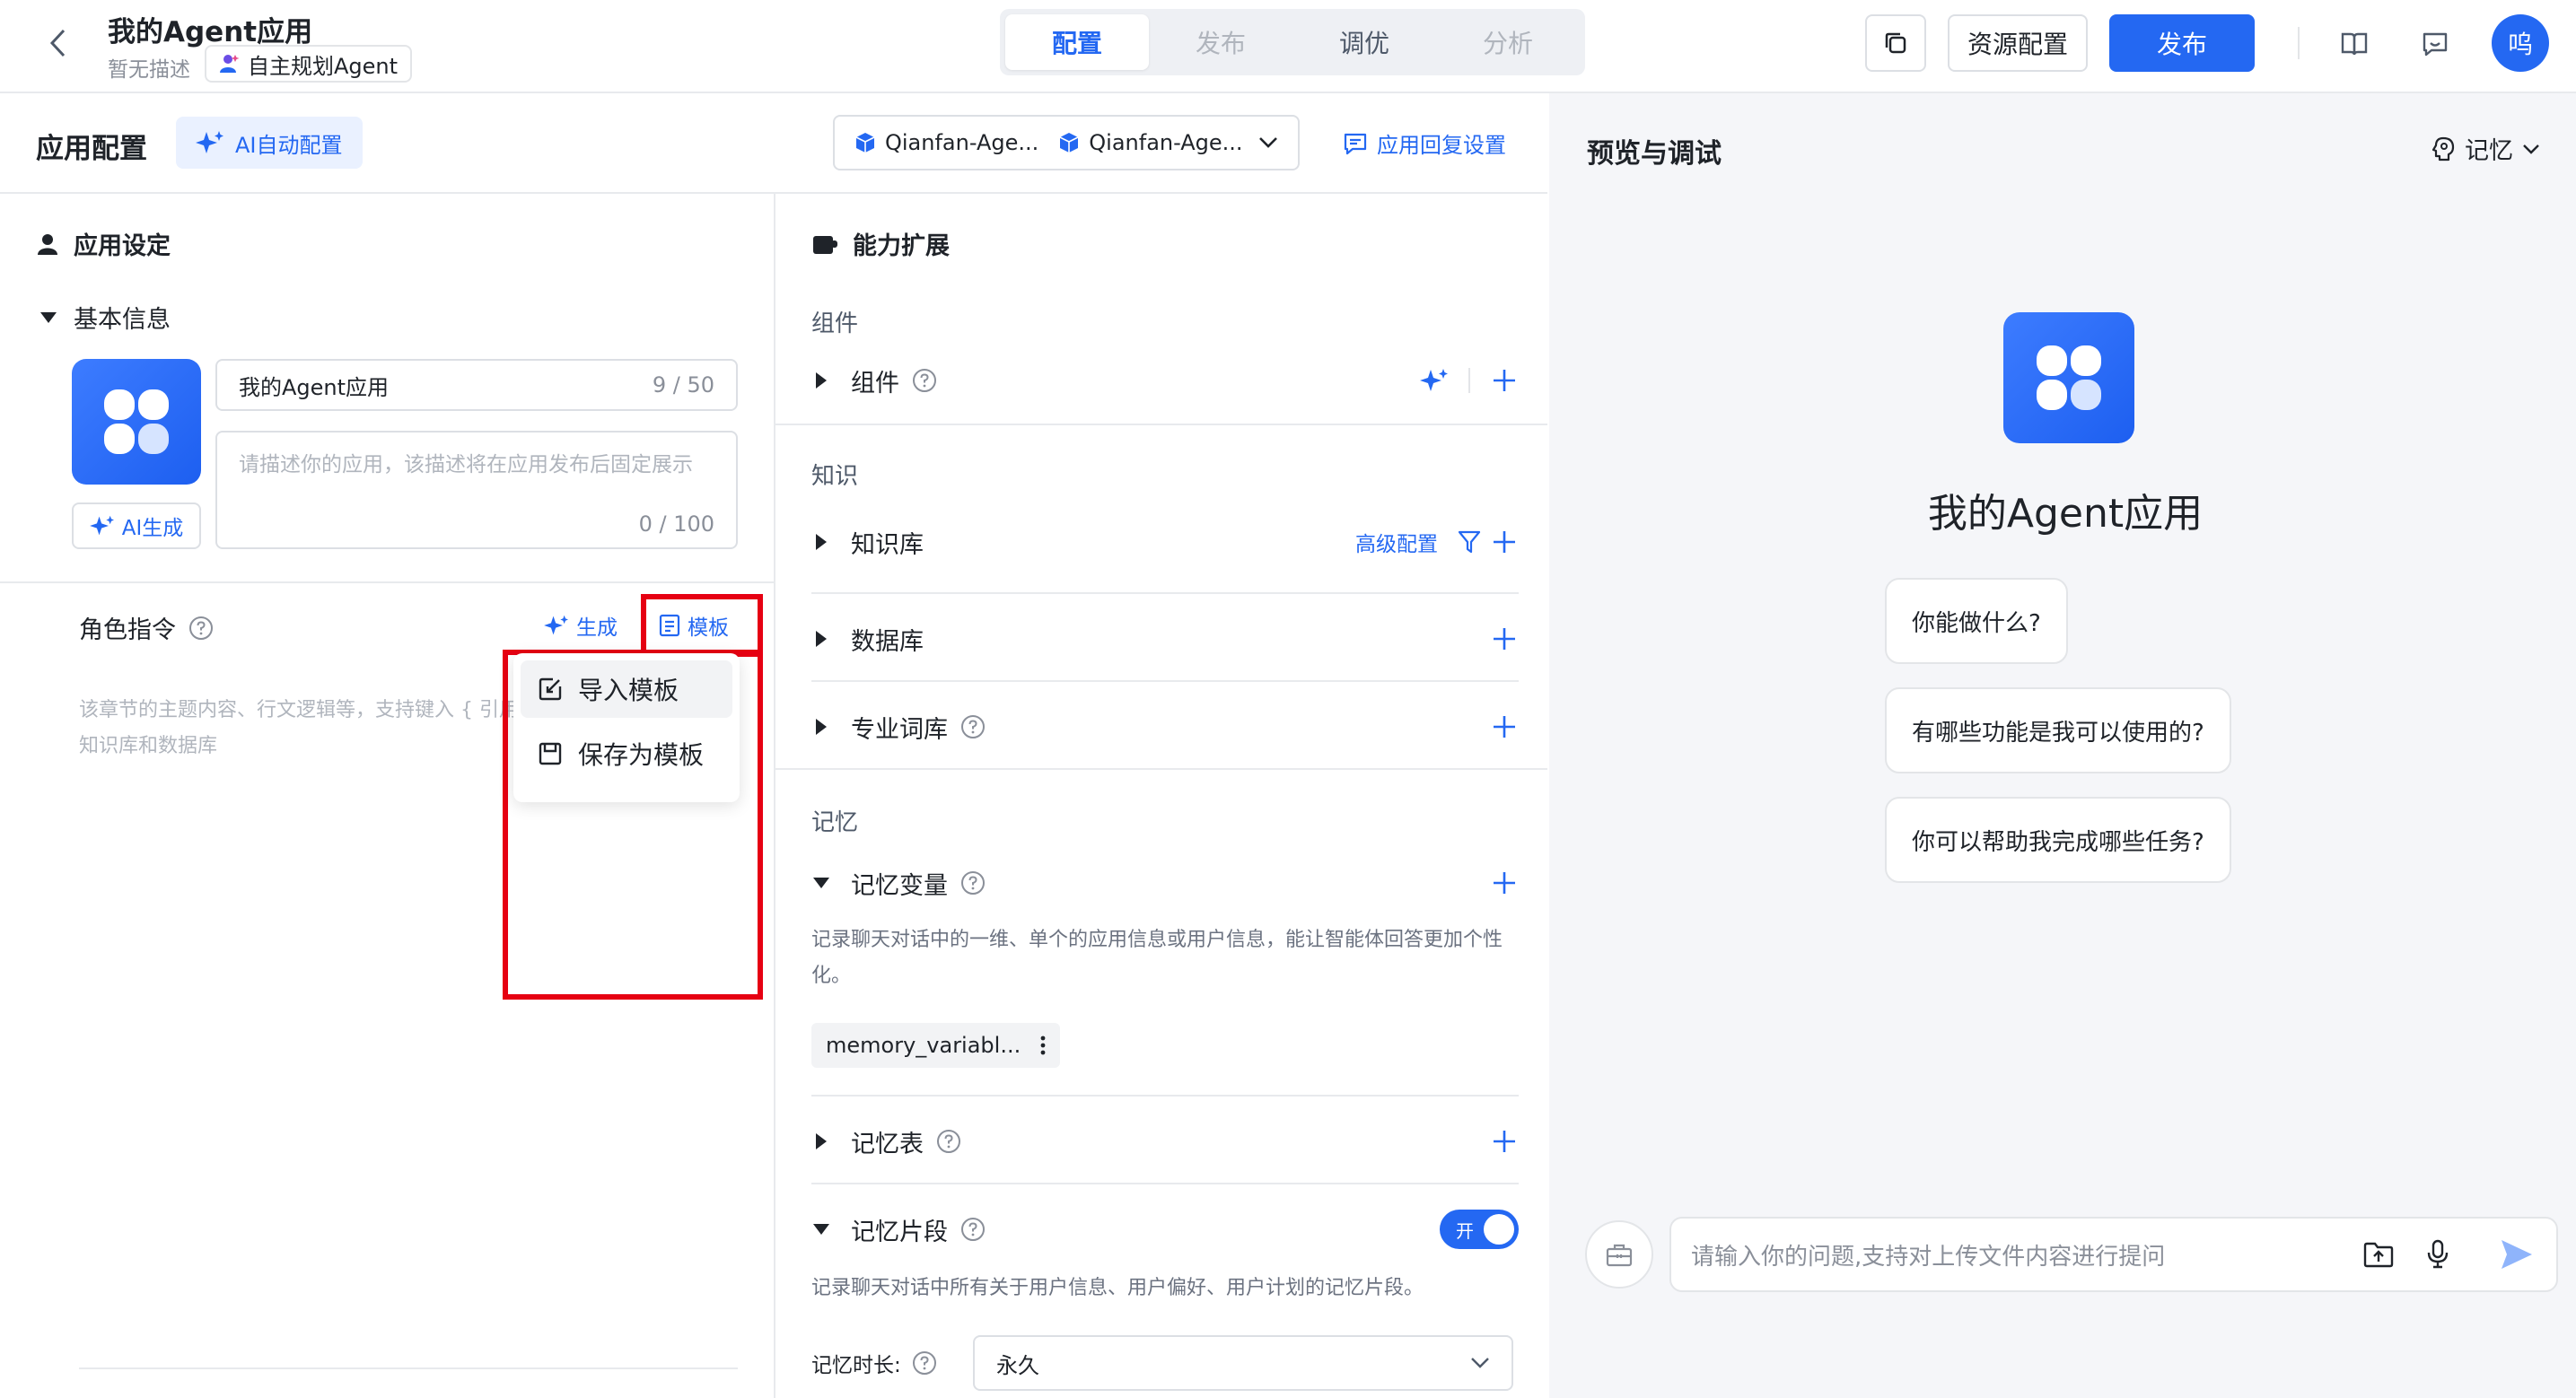 This screenshot has width=2576, height=1398. I want to click on app-settings-title: 应用设定, so click(122, 246).